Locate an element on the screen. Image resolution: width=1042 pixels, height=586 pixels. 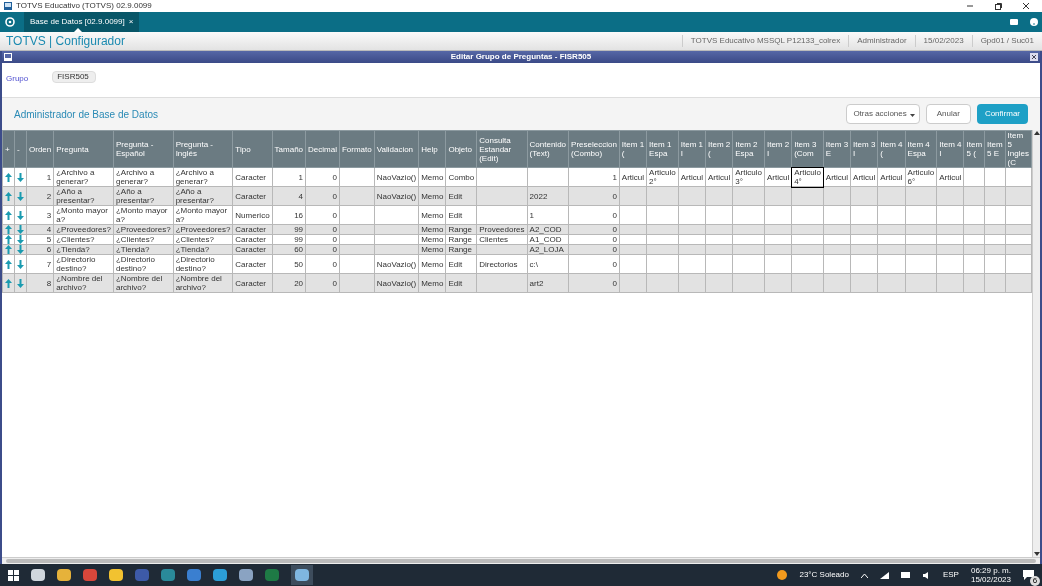
column-header: Item 1 Espa is located at coordinates (662, 149).